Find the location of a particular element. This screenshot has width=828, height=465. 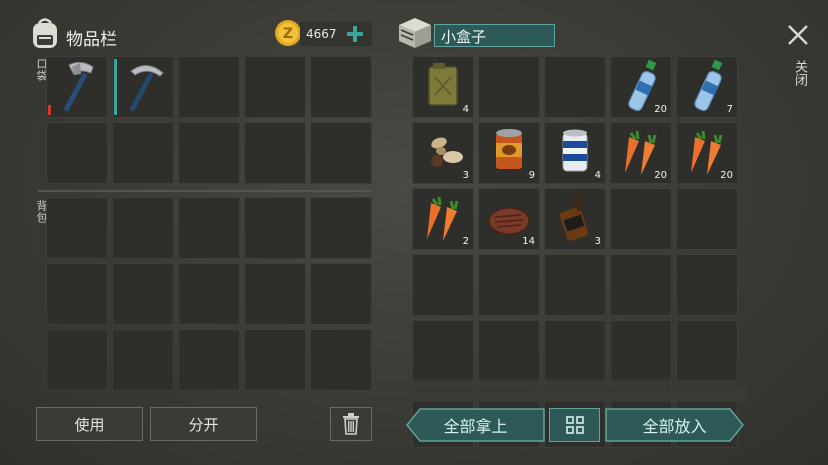

inventory-title: 物品栏 is located at coordinates (91, 40).